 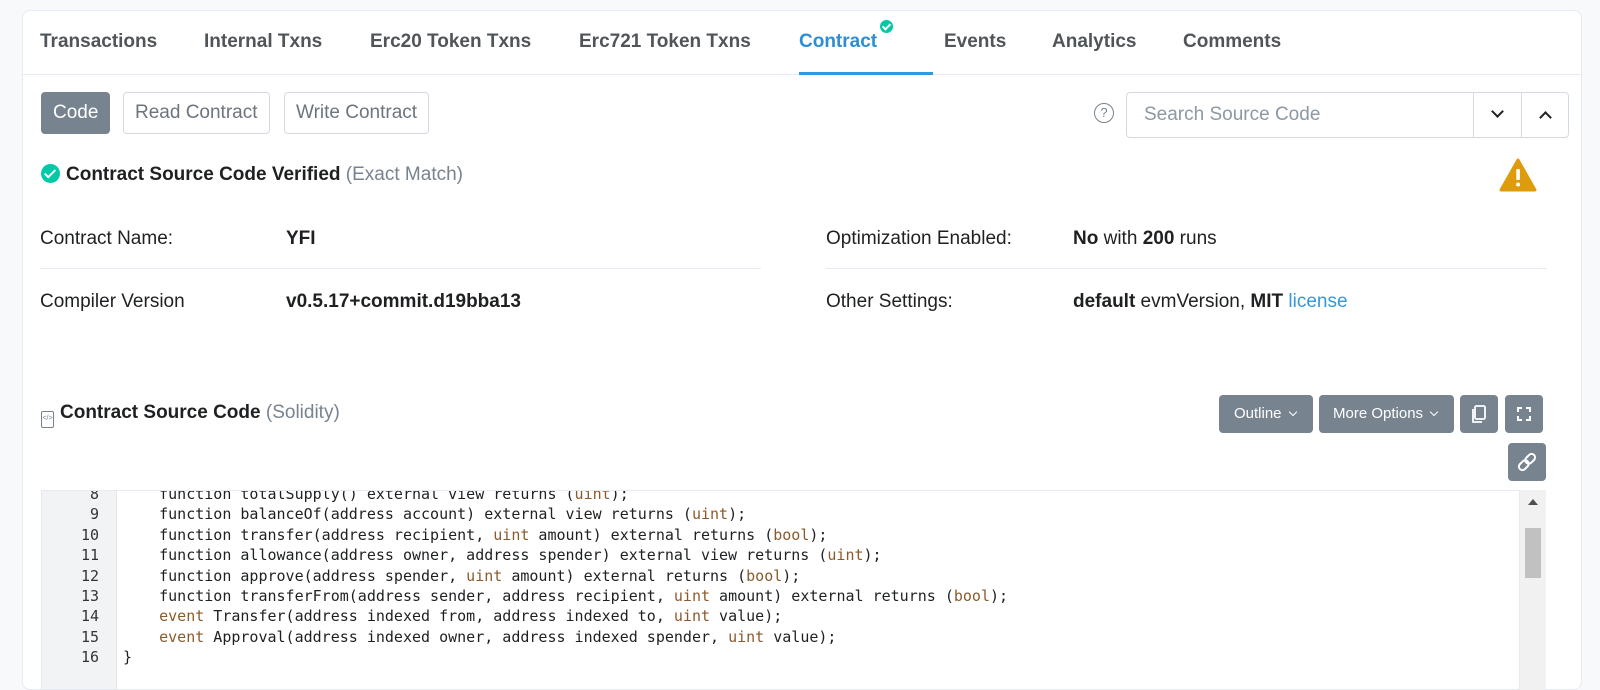 What do you see at coordinates (112, 301) in the screenshot?
I see `compiler-version-label: Compiler Version` at bounding box center [112, 301].